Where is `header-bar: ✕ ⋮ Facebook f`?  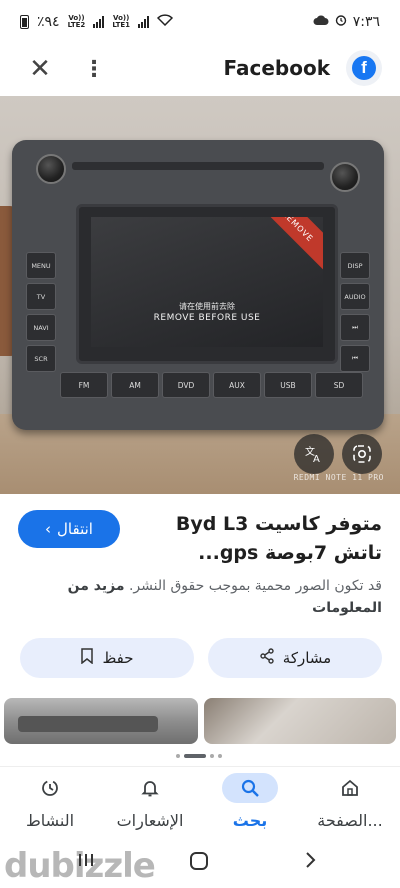
header-bar: ✕ ⋮ Facebook f is located at coordinates (200, 69).